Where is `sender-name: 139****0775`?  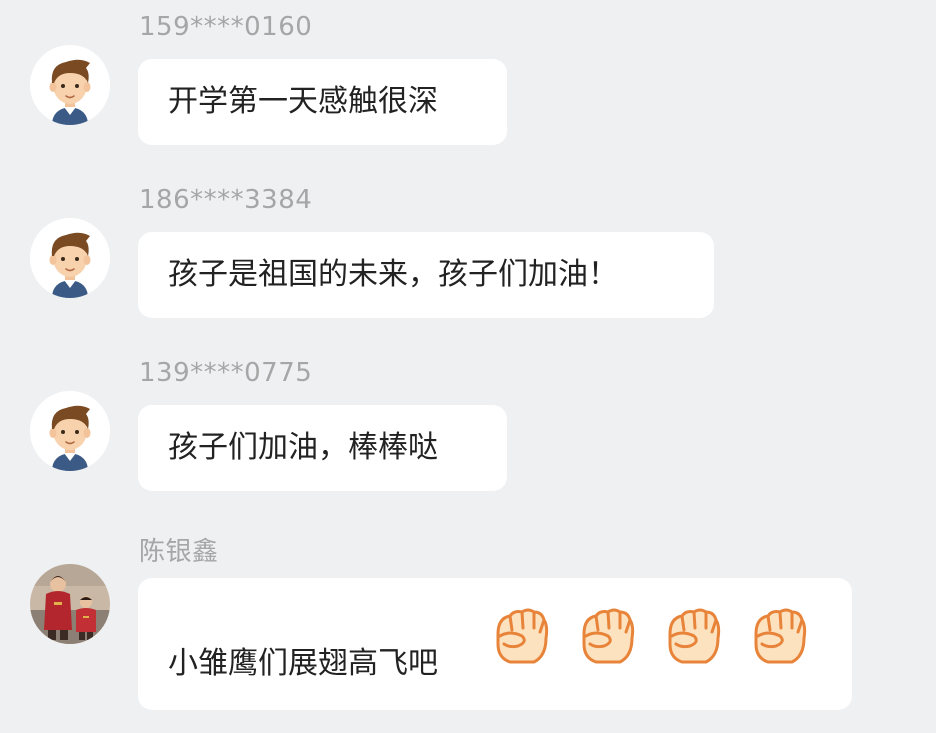
sender-name: 139****0775 is located at coordinates (226, 373).